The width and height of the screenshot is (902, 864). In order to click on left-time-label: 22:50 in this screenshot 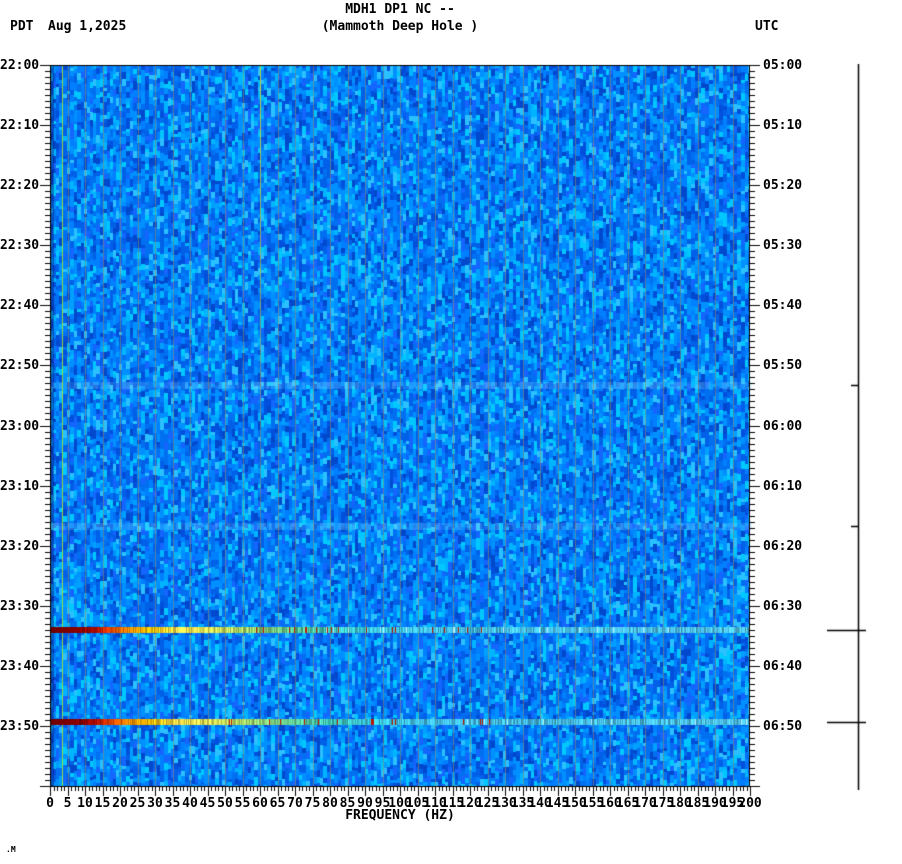, I will do `click(20, 366)`.